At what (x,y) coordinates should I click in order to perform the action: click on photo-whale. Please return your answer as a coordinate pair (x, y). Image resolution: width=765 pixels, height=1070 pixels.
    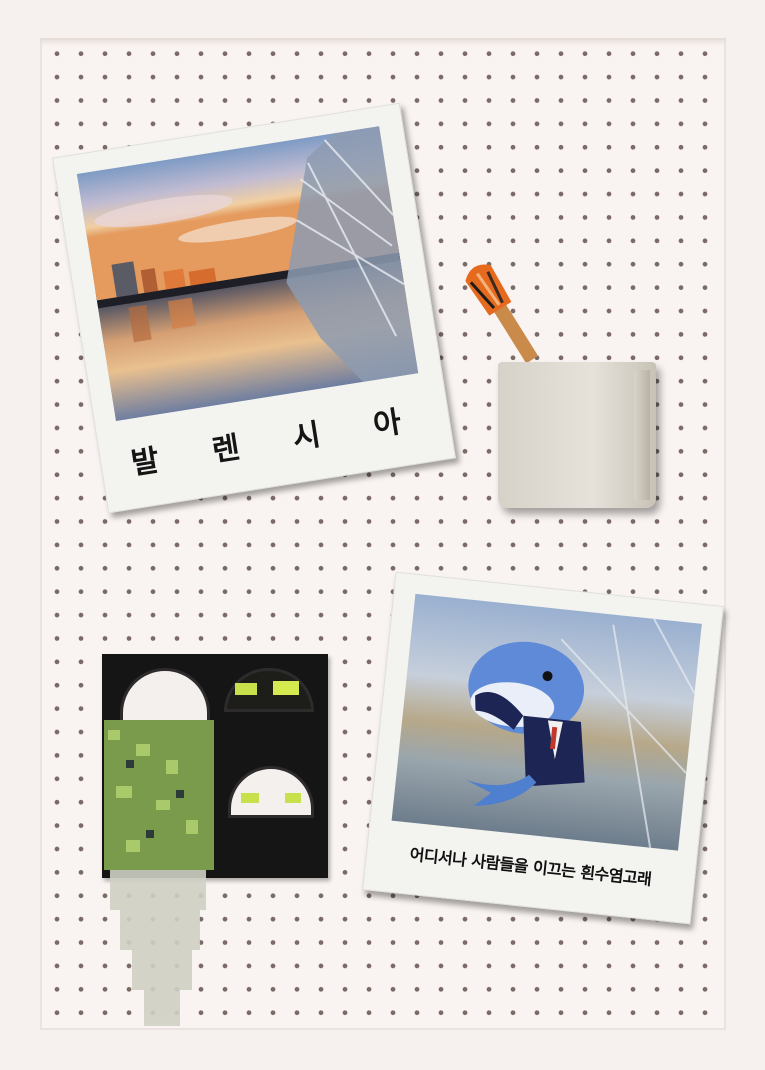
    Looking at the image, I should click on (546, 722).